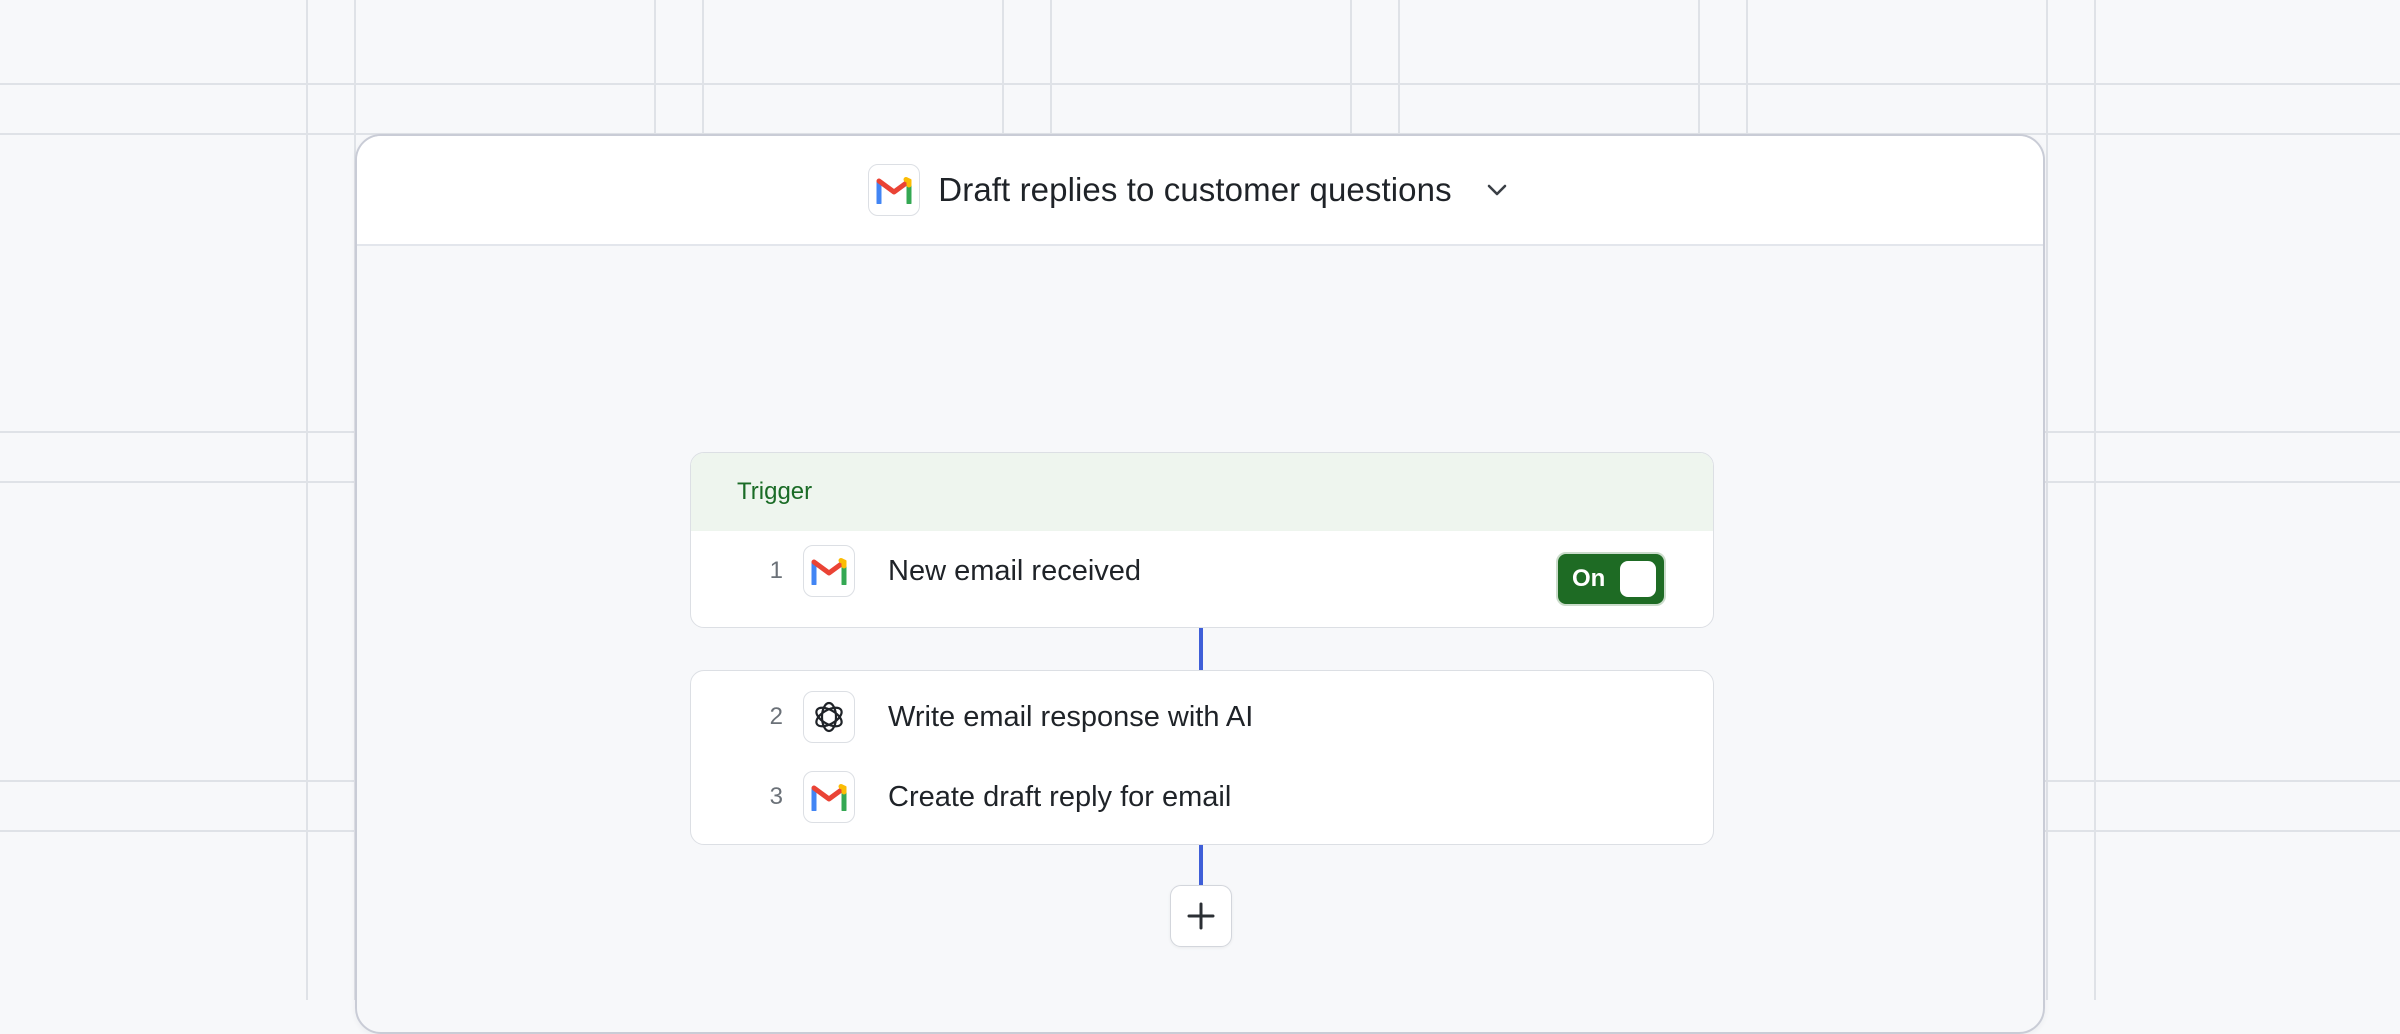 The height and width of the screenshot is (1034, 2400). What do you see at coordinates (775, 491) in the screenshot?
I see `trigger-label: Trigger` at bounding box center [775, 491].